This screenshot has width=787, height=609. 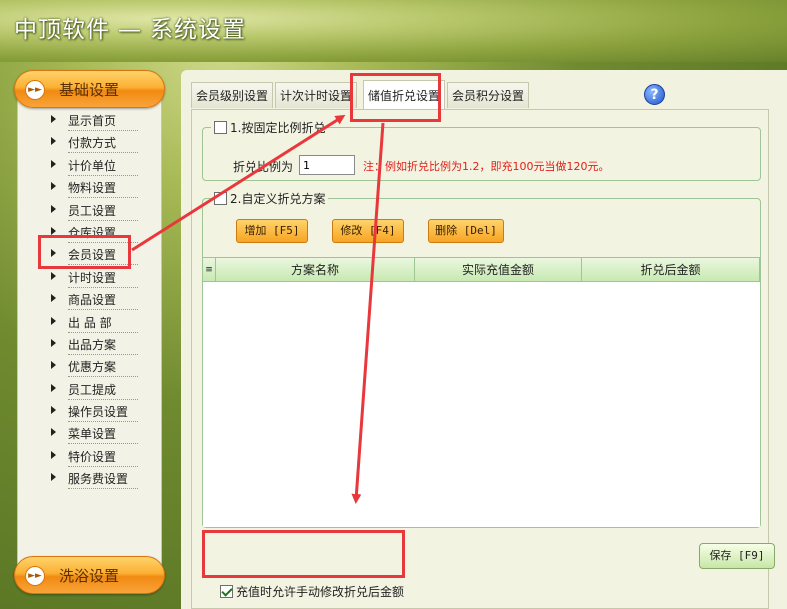 What do you see at coordinates (62, 30) in the screenshot?
I see `app-name: 中顶软件` at bounding box center [62, 30].